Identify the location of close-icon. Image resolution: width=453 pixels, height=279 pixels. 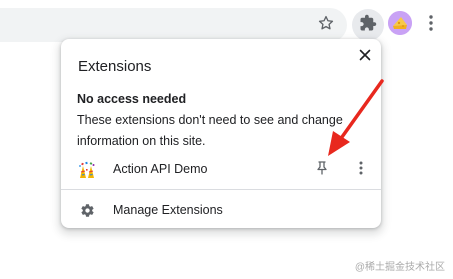
(365, 57).